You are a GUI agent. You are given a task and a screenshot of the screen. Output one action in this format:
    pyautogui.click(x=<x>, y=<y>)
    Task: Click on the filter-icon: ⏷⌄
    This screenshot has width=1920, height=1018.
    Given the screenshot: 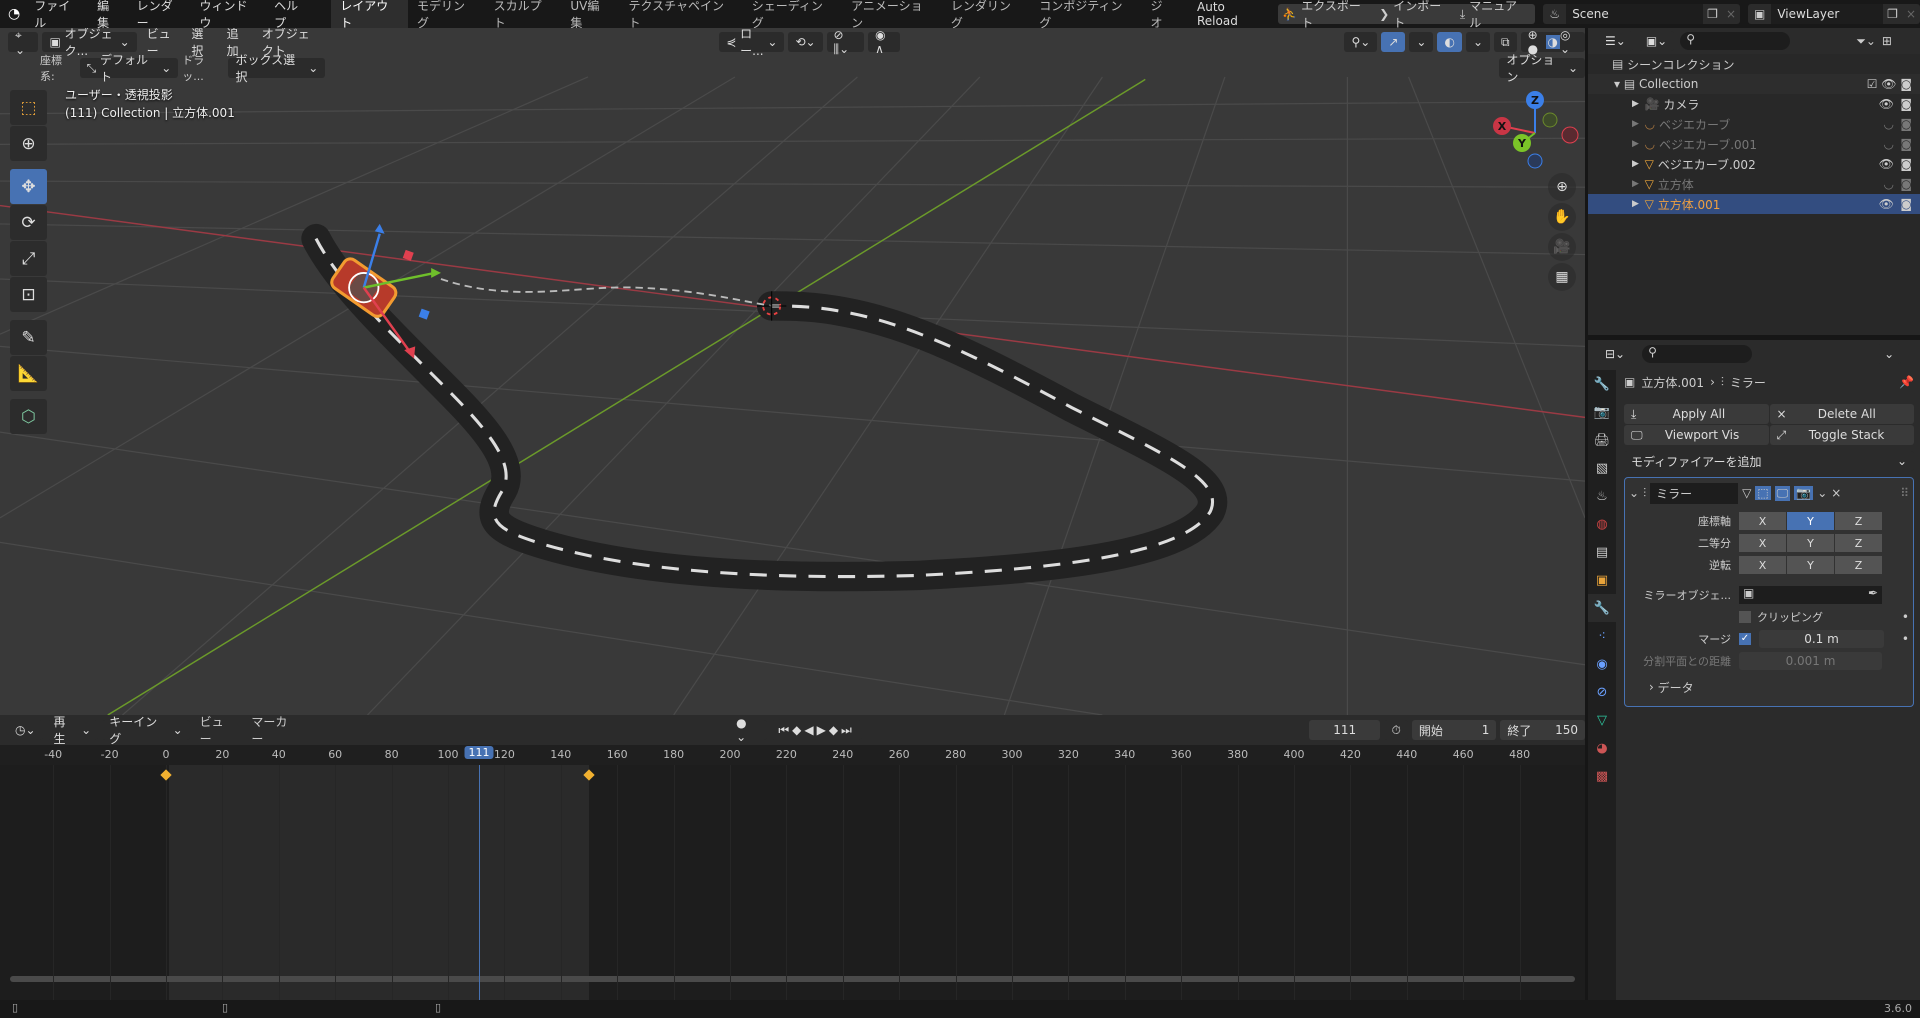 What is the action you would take?
    pyautogui.click(x=1866, y=41)
    